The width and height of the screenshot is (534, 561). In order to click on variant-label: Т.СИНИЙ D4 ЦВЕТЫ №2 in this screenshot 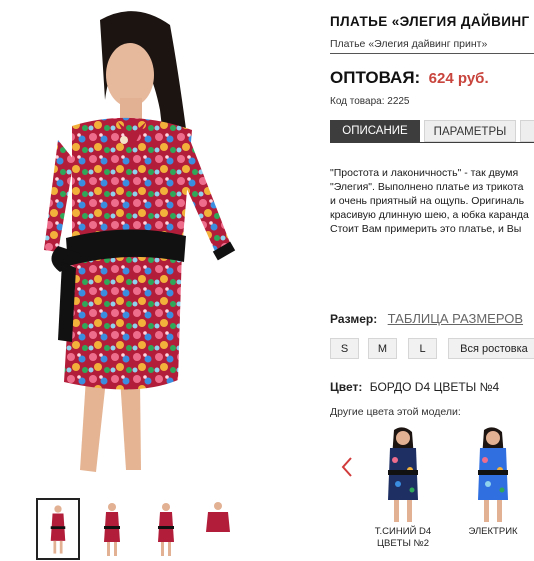, I will do `click(403, 538)`.